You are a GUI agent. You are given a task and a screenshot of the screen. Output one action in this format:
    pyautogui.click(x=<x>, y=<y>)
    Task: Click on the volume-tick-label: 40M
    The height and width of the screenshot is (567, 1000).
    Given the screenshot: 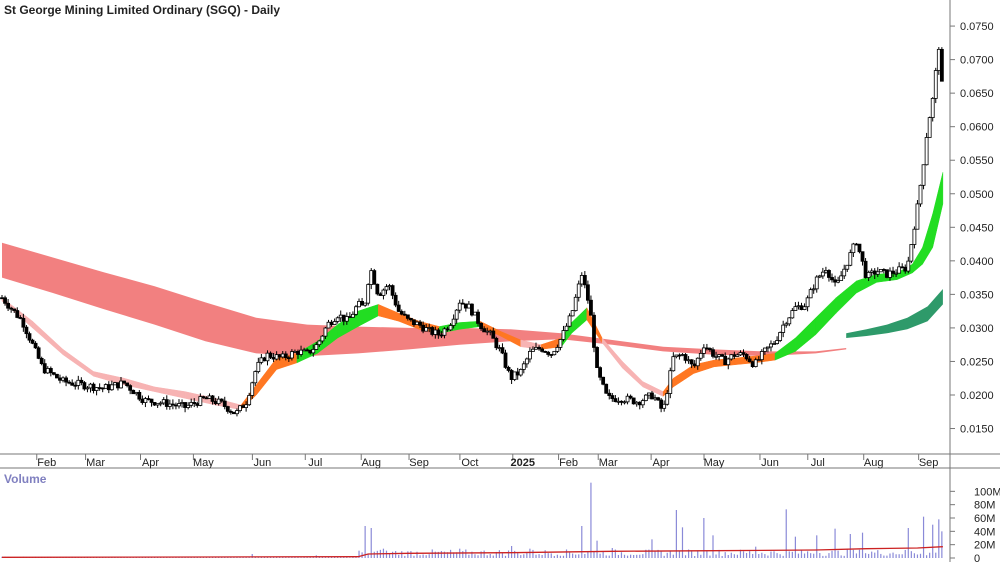 What is the action you would take?
    pyautogui.click(x=984, y=532)
    